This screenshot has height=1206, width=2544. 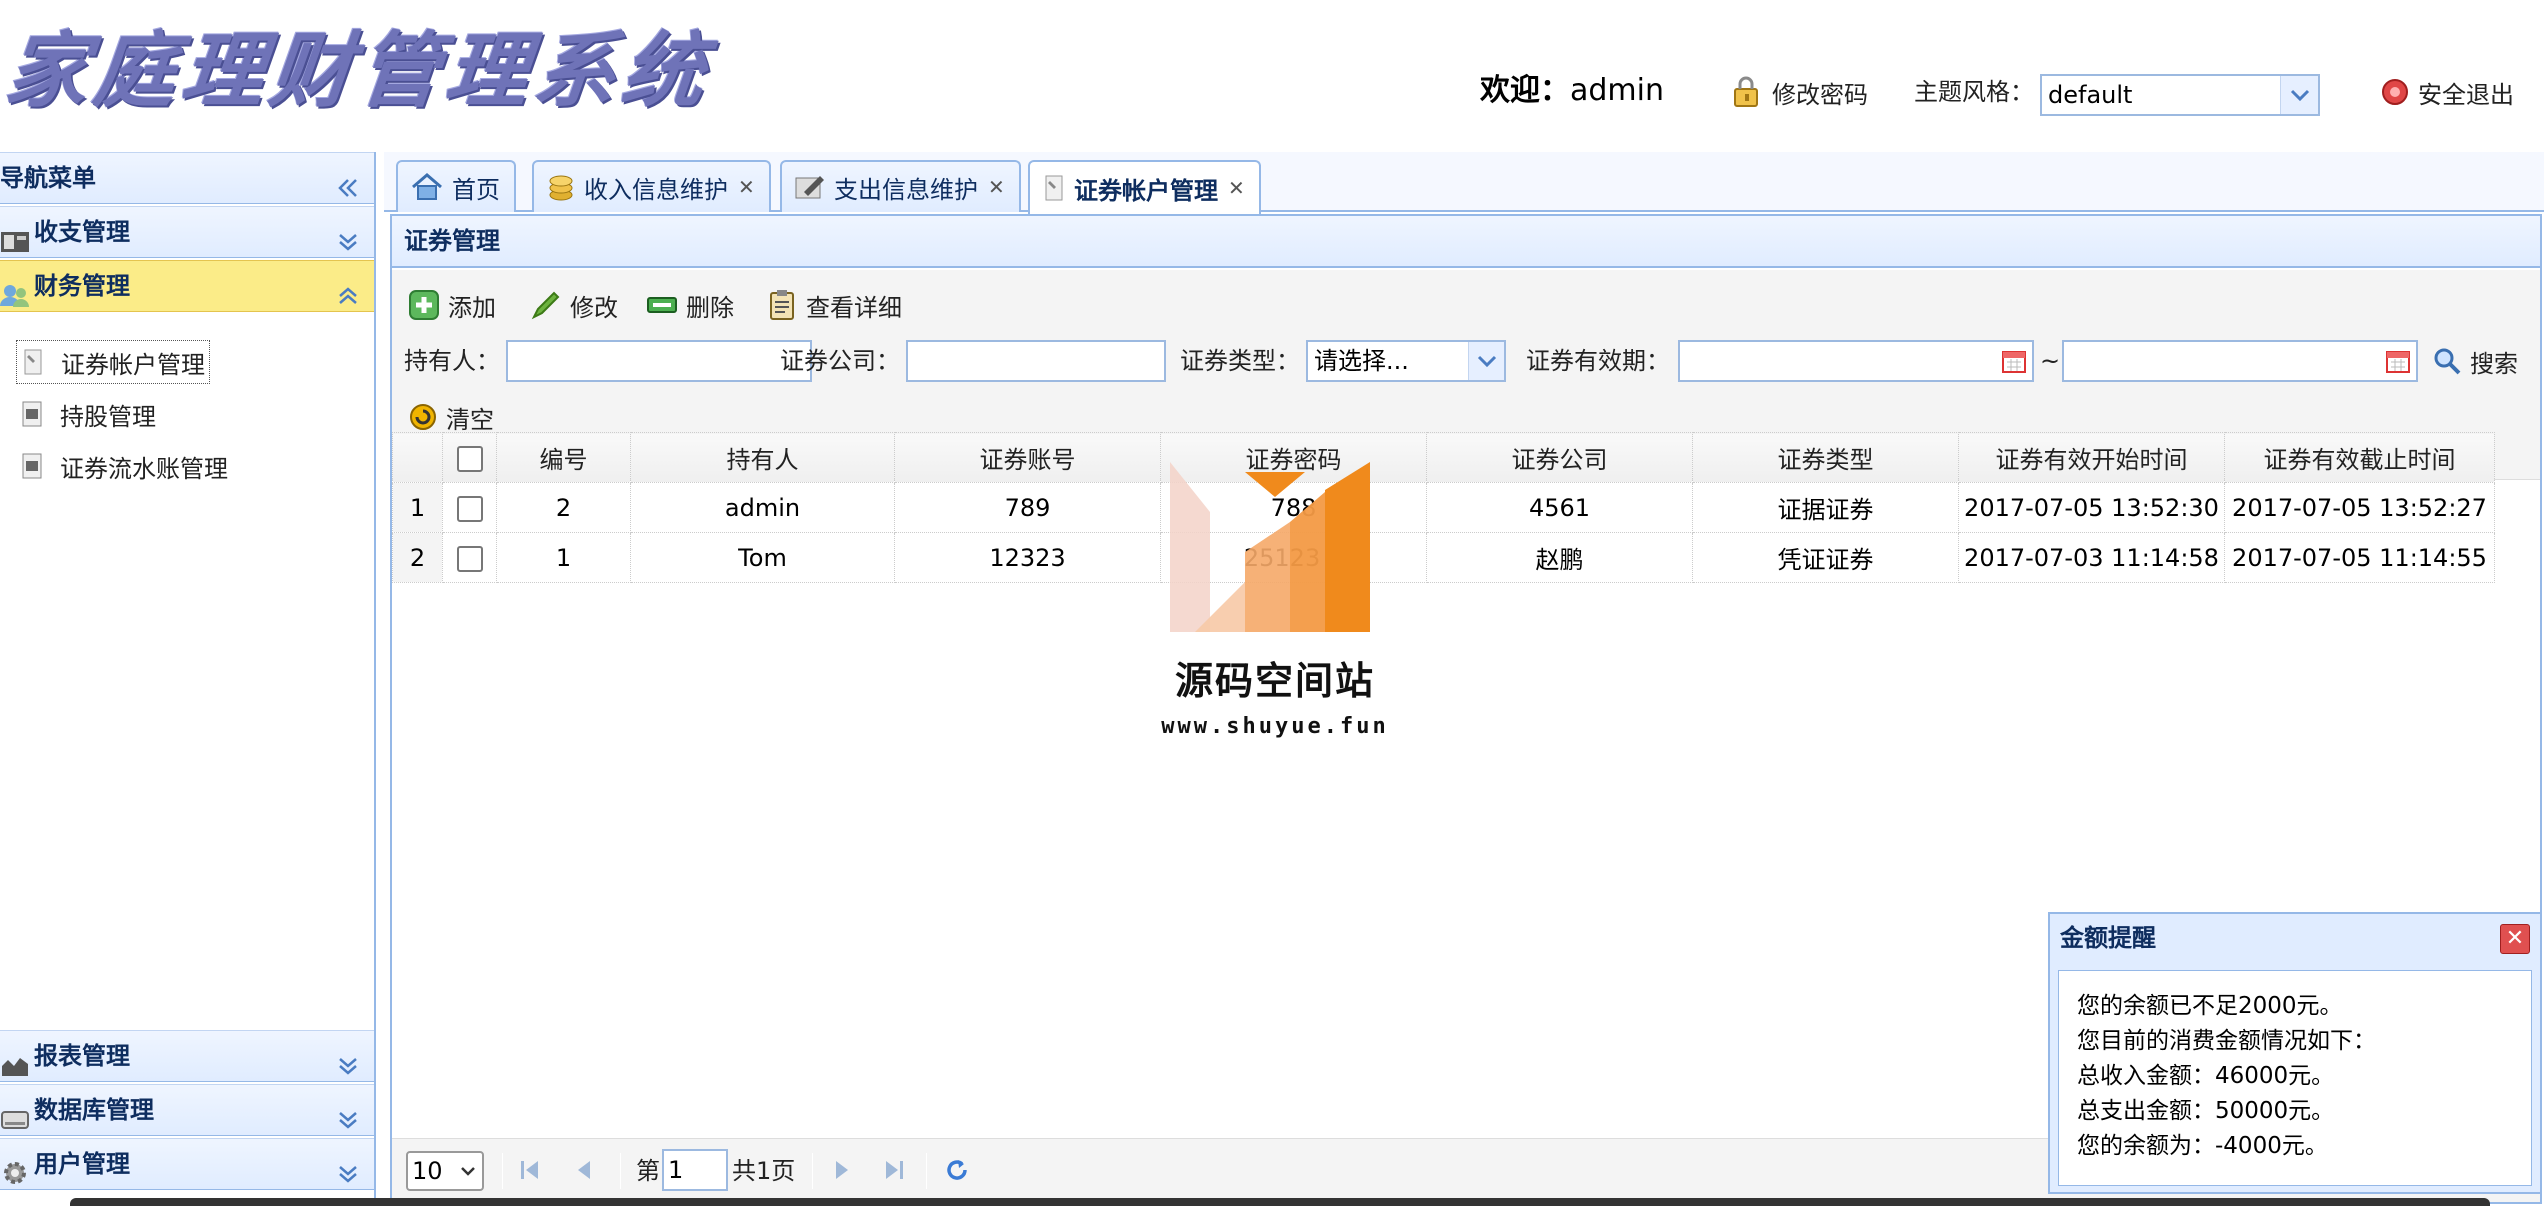 What do you see at coordinates (32, 466) in the screenshot?
I see `document-icon` at bounding box center [32, 466].